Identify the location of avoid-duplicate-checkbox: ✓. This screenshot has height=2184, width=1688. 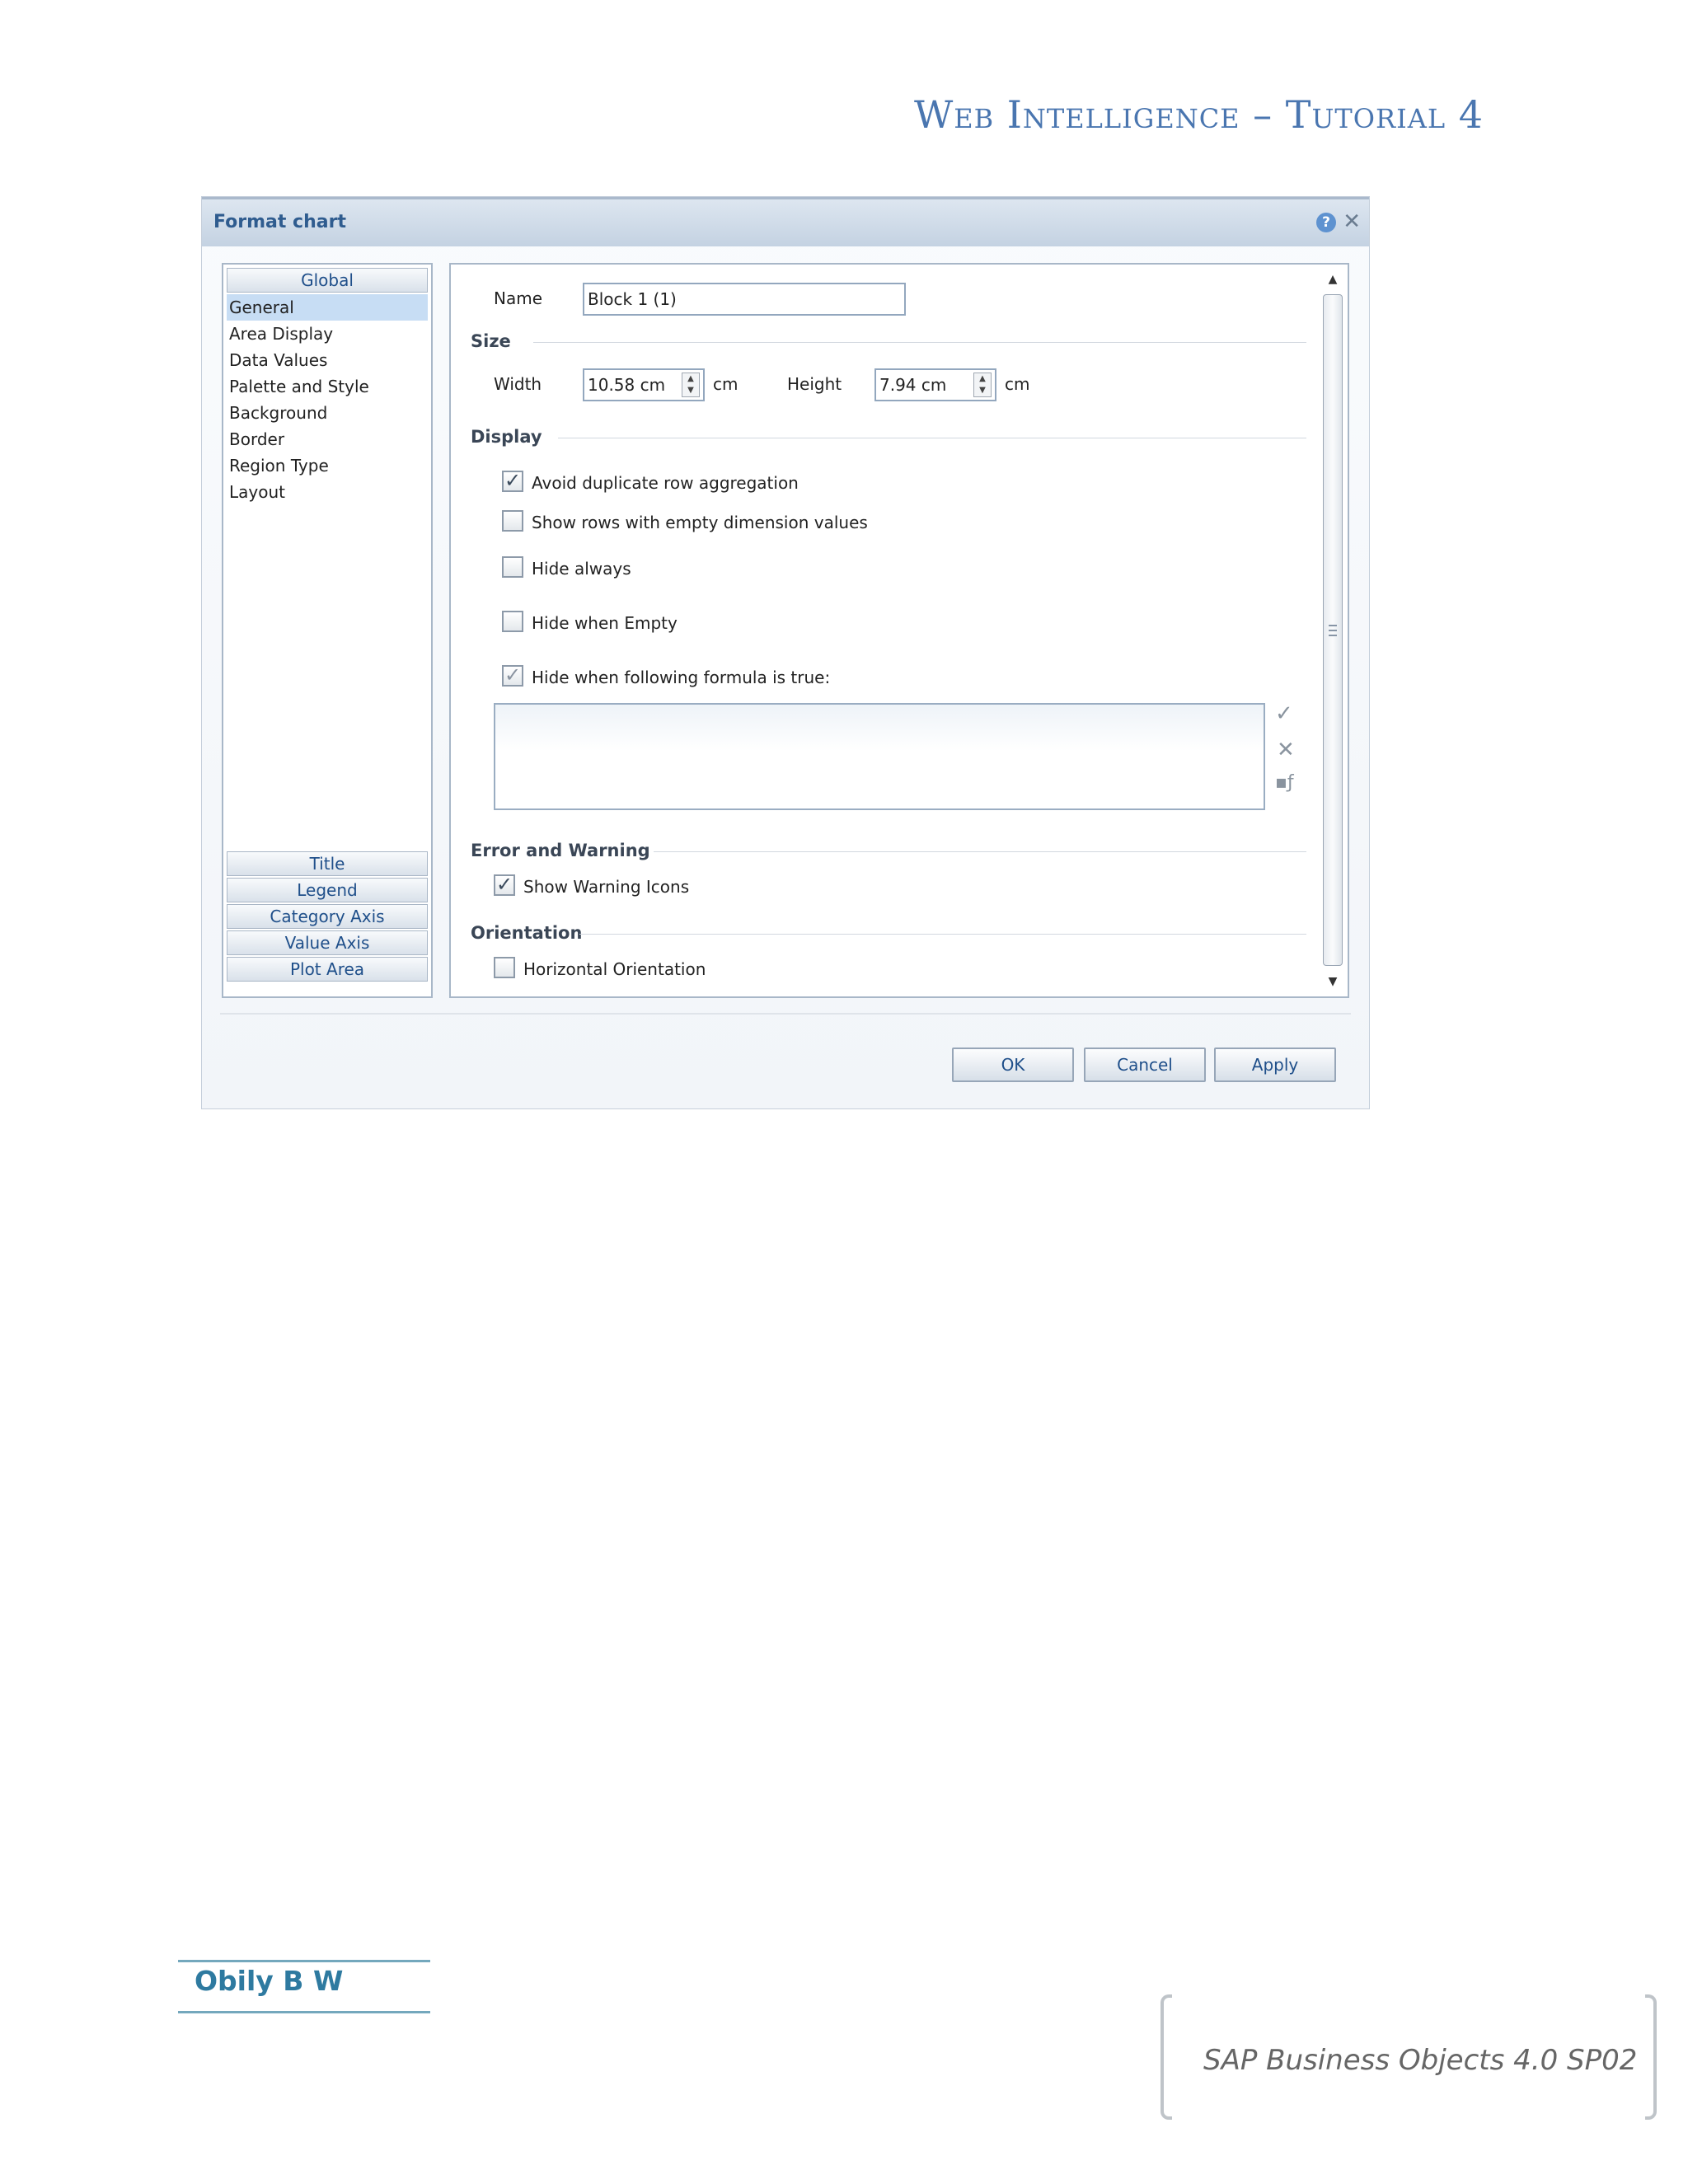
(512, 481).